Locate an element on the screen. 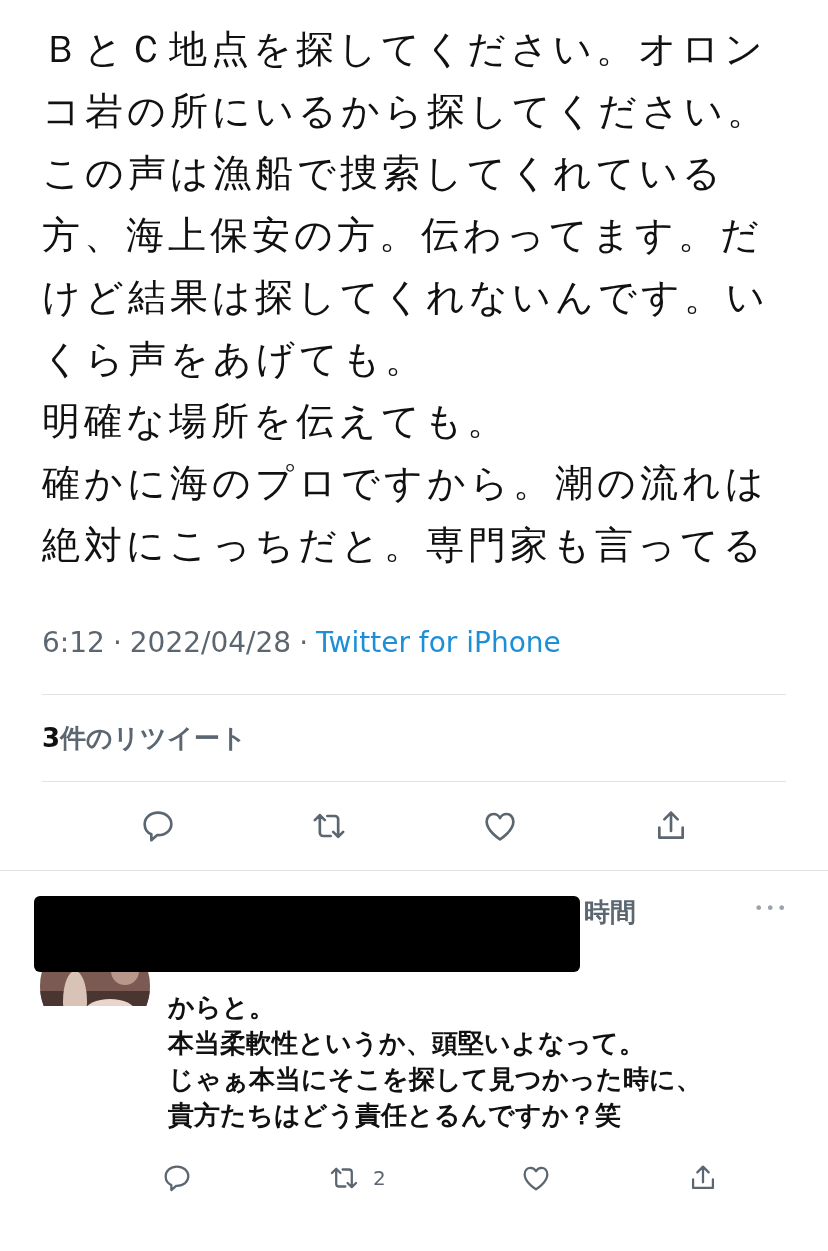 The width and height of the screenshot is (828, 1251). retweet-count: 2 is located at coordinates (379, 1178).